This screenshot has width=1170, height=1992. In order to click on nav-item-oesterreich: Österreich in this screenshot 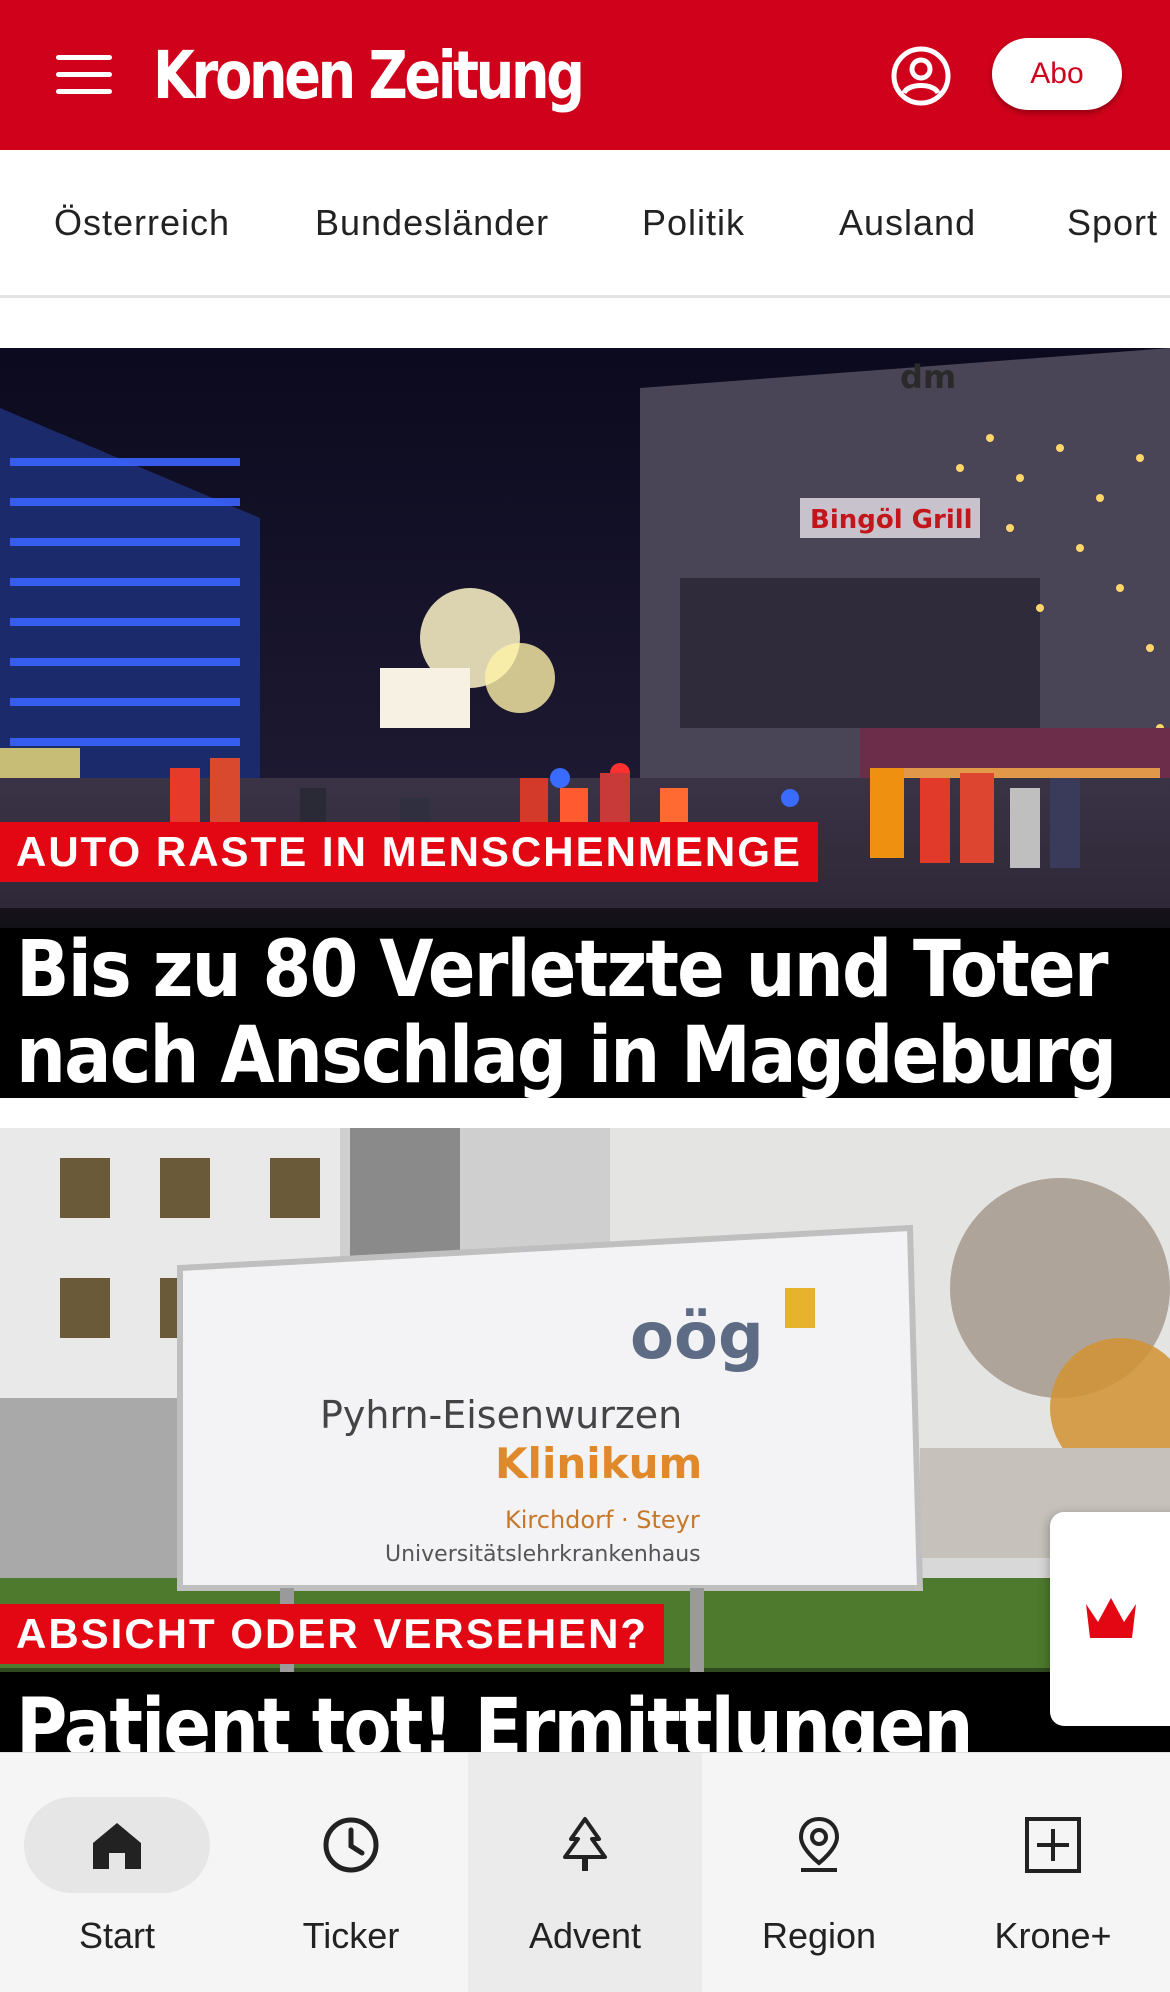, I will do `click(142, 223)`.